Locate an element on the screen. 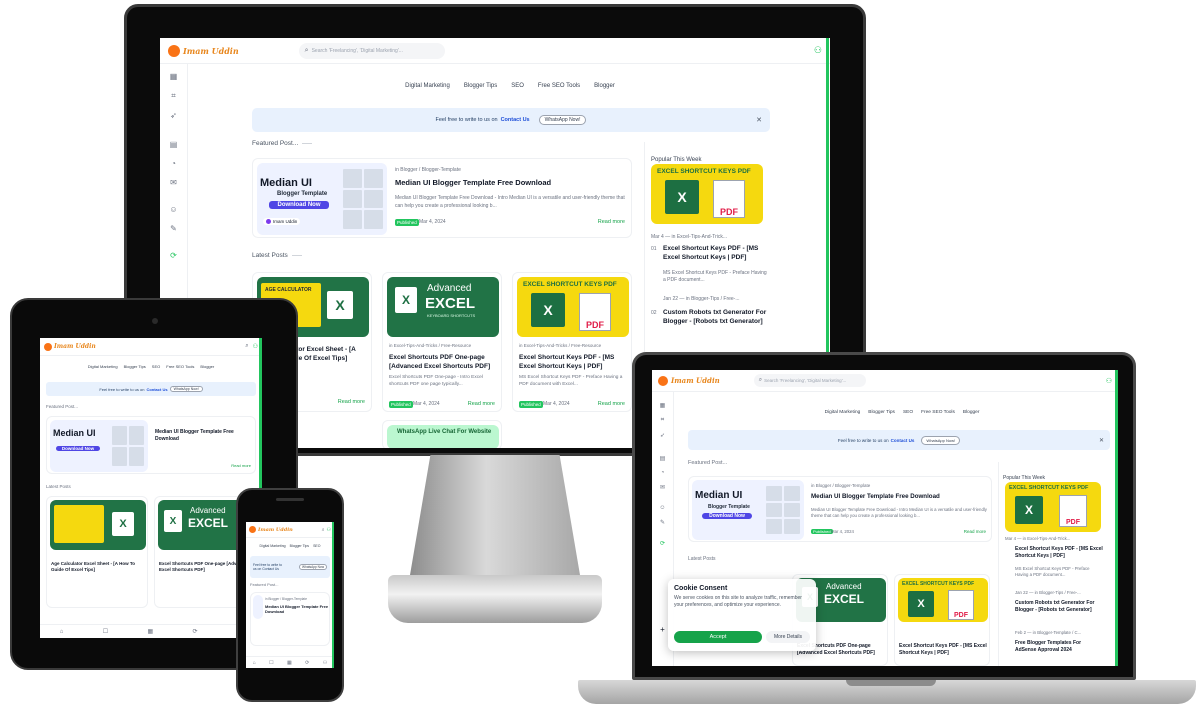 The width and height of the screenshot is (1200, 710). whatsapp-button: WhatsApp Now is located at coordinates (313, 567).